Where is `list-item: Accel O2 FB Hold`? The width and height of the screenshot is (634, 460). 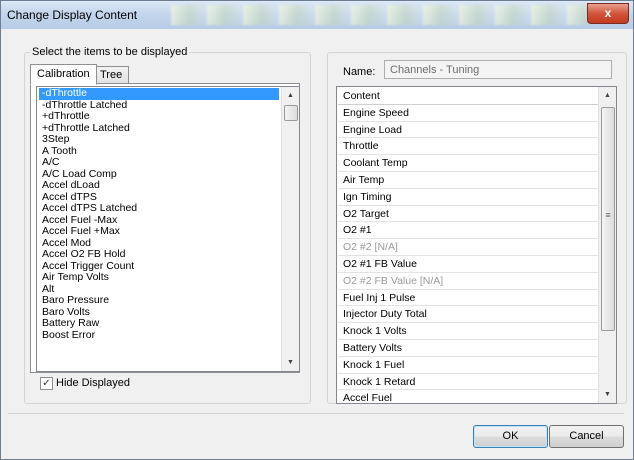
list-item: Accel O2 FB Hold is located at coordinates (159, 254).